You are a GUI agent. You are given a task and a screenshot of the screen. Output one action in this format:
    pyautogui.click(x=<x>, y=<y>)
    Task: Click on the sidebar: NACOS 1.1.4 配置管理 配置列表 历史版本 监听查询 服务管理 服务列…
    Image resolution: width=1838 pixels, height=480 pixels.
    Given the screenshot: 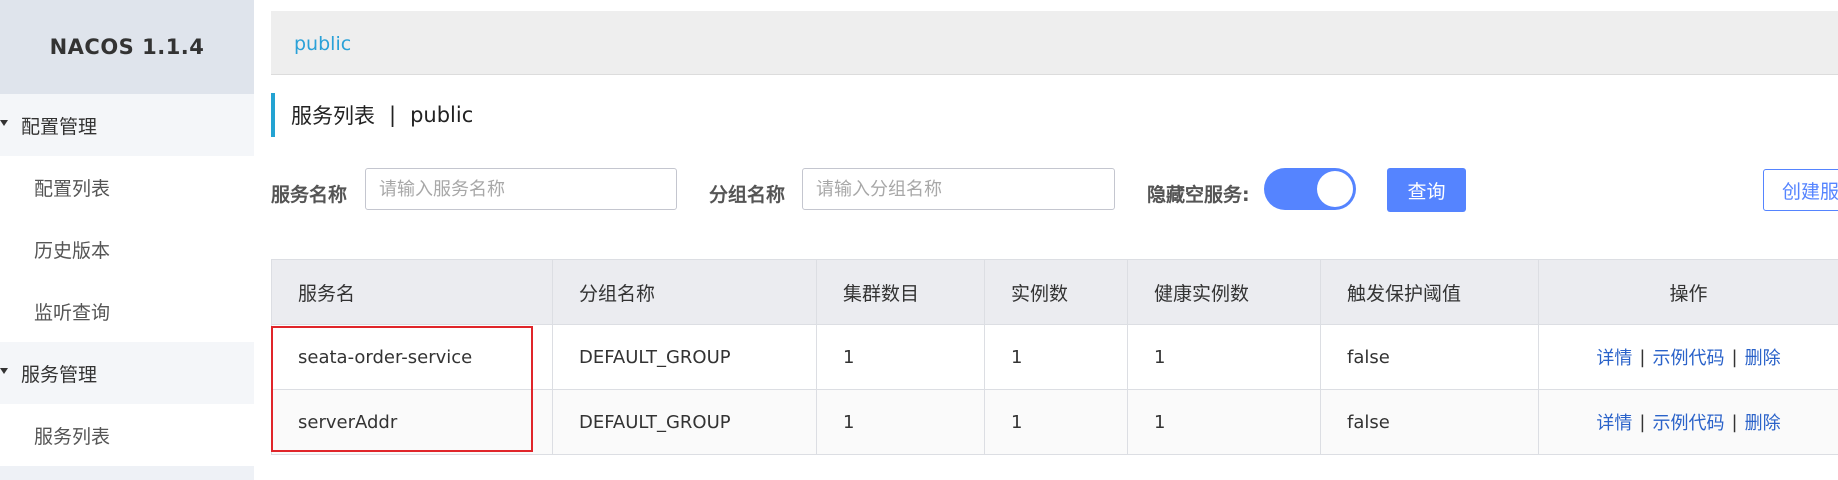 What is the action you would take?
    pyautogui.click(x=127, y=240)
    